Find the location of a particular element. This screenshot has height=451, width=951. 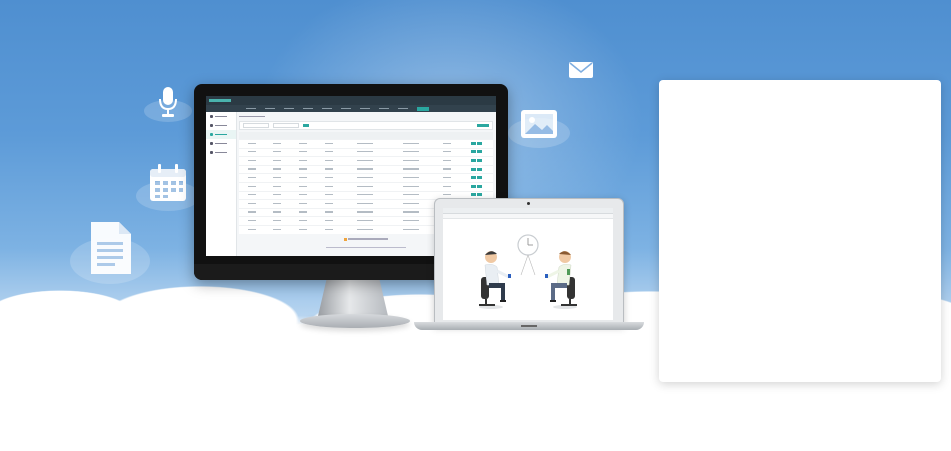

table-header is located at coordinates (366, 136).